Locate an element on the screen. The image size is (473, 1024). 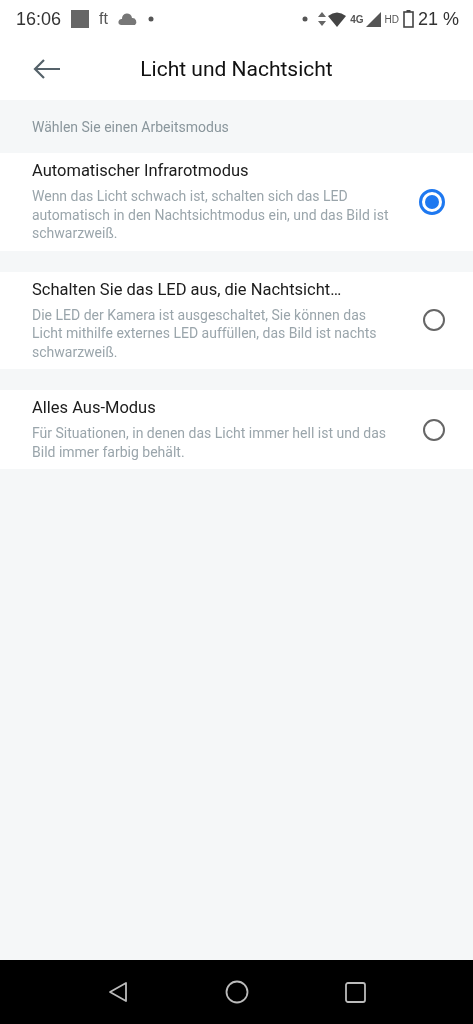
battery-percentage: 21 % is located at coordinates (438, 19).